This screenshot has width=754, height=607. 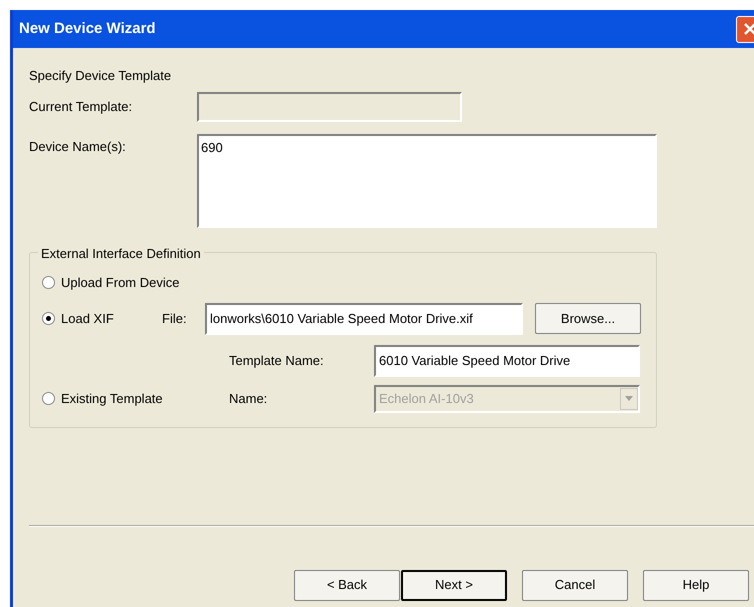 What do you see at coordinates (748, 29) in the screenshot?
I see `close-icon` at bounding box center [748, 29].